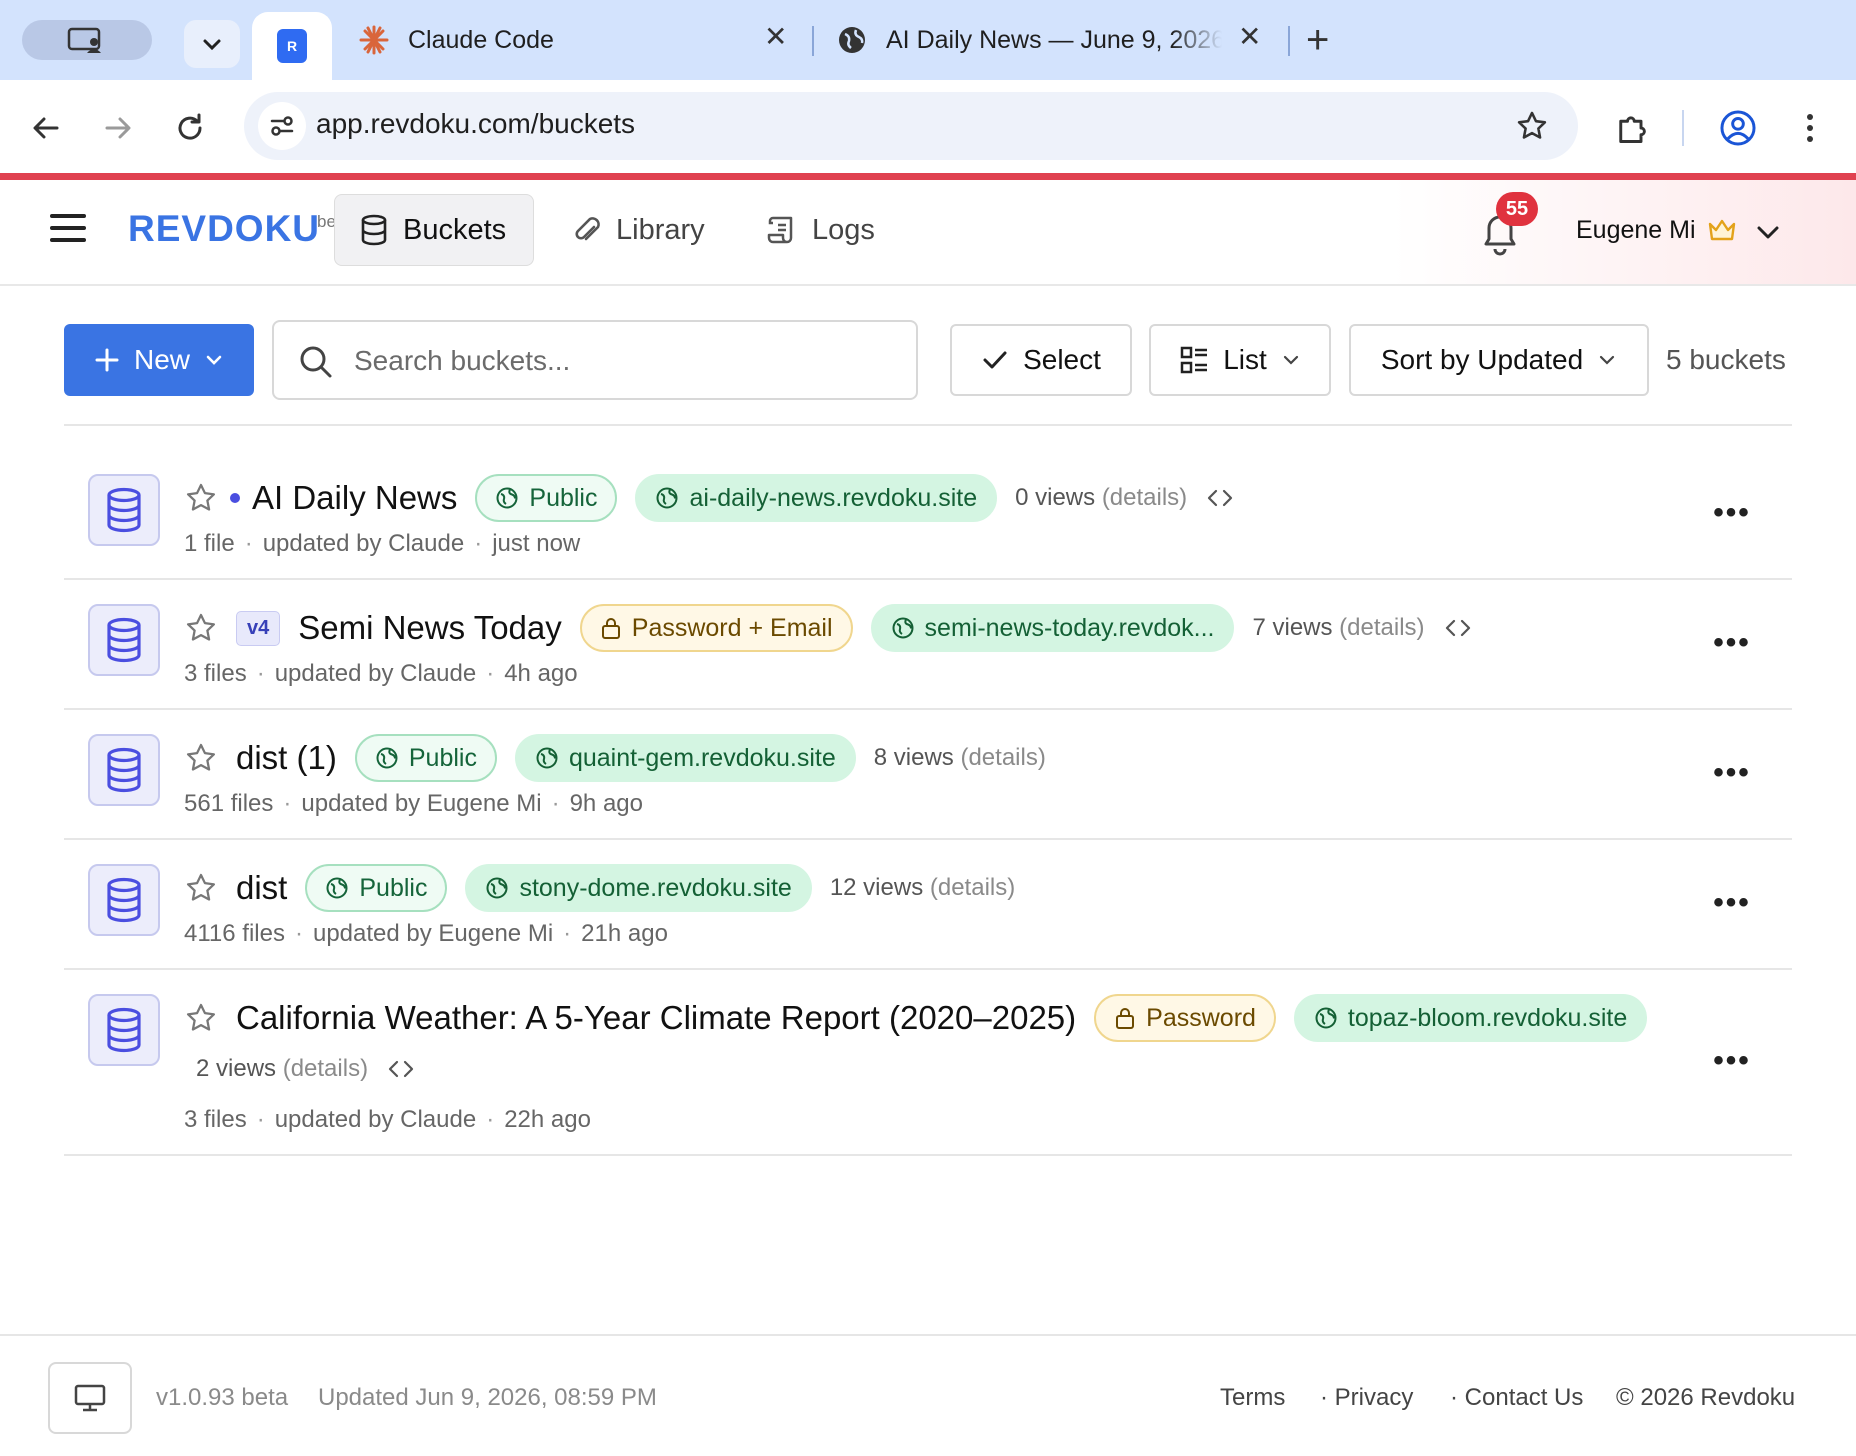  Describe the element at coordinates (587, 229) in the screenshot. I see `paperclip-icon` at that location.